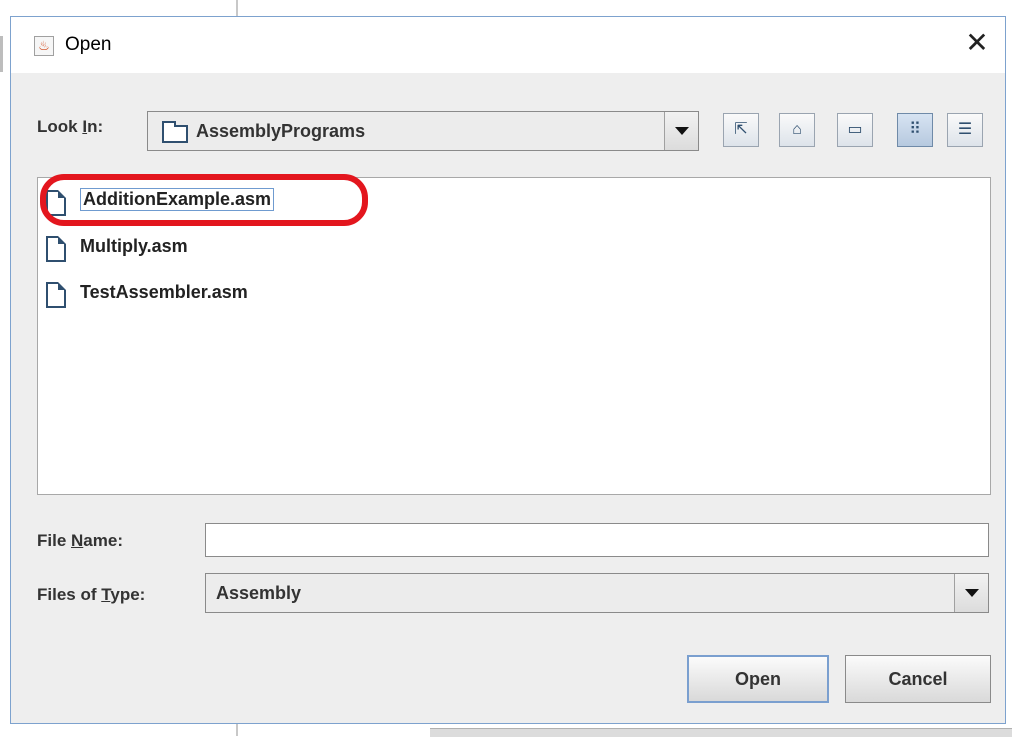  Describe the element at coordinates (423, 131) in the screenshot. I see `look-in-combo: AssemblyPrograms` at that location.